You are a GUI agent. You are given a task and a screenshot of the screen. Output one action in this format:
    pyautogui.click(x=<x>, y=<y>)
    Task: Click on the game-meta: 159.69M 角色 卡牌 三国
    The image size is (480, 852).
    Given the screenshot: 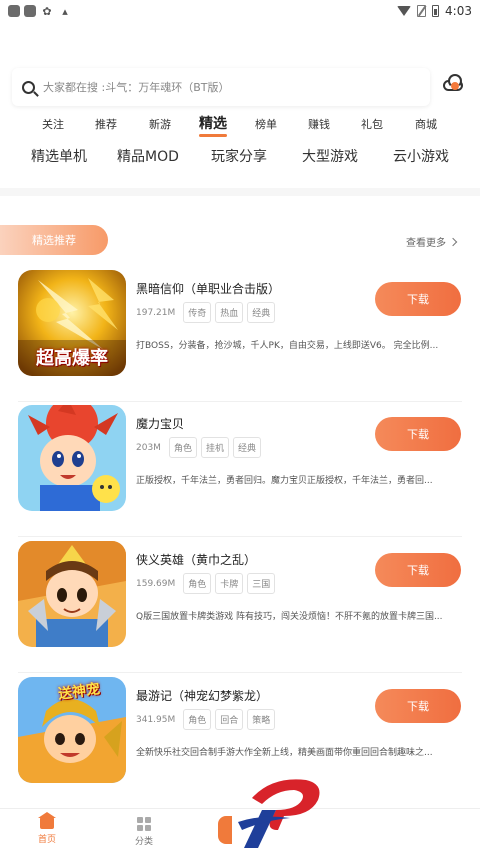 What is the action you would take?
    pyautogui.click(x=206, y=583)
    